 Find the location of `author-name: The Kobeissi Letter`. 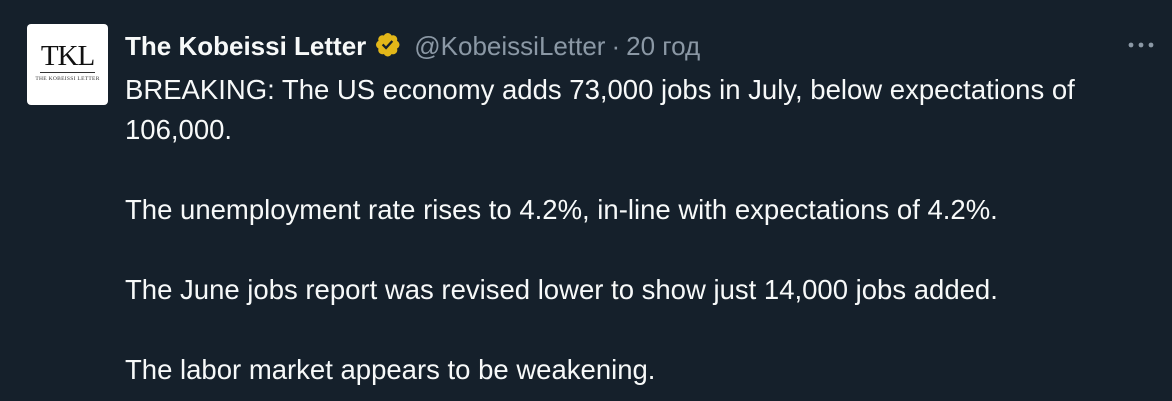

author-name: The Kobeissi Letter is located at coordinates (245, 46).